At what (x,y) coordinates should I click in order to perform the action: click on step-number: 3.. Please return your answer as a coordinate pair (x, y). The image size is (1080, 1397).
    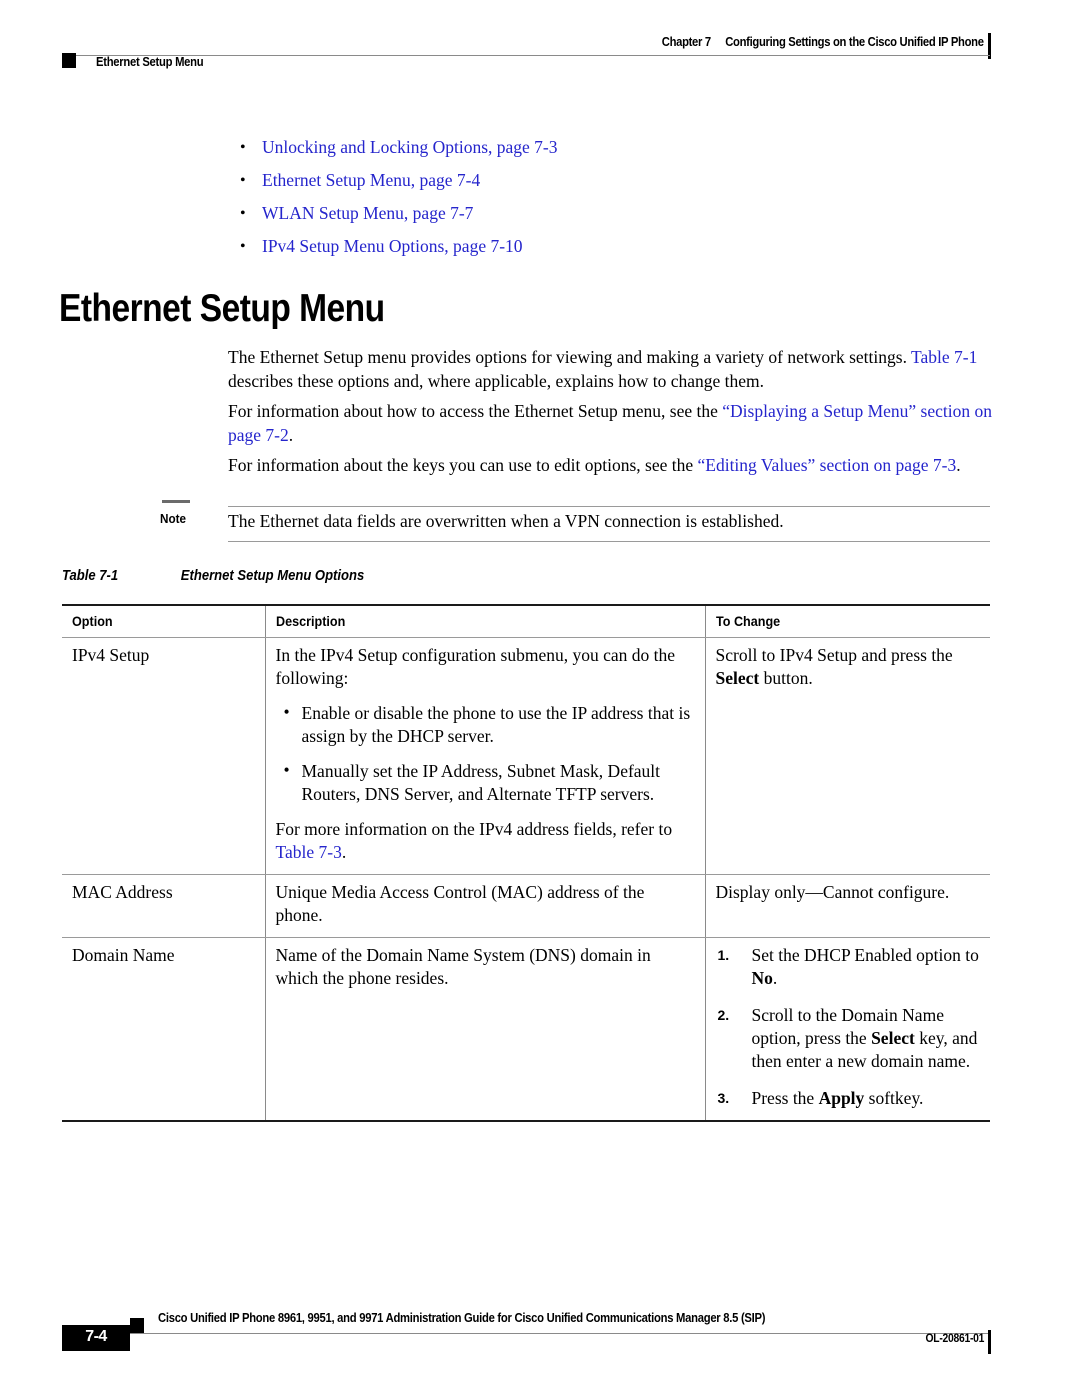
    Looking at the image, I should click on (723, 1098).